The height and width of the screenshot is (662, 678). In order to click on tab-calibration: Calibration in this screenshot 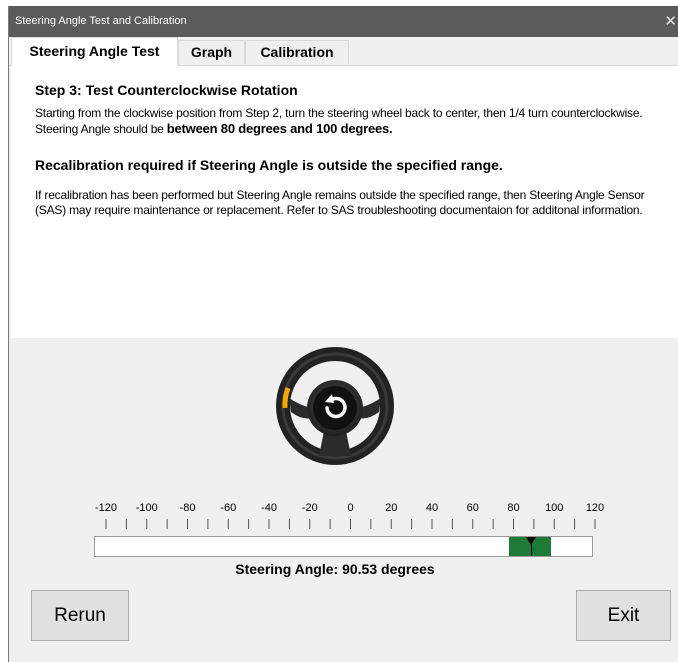, I will do `click(297, 52)`.